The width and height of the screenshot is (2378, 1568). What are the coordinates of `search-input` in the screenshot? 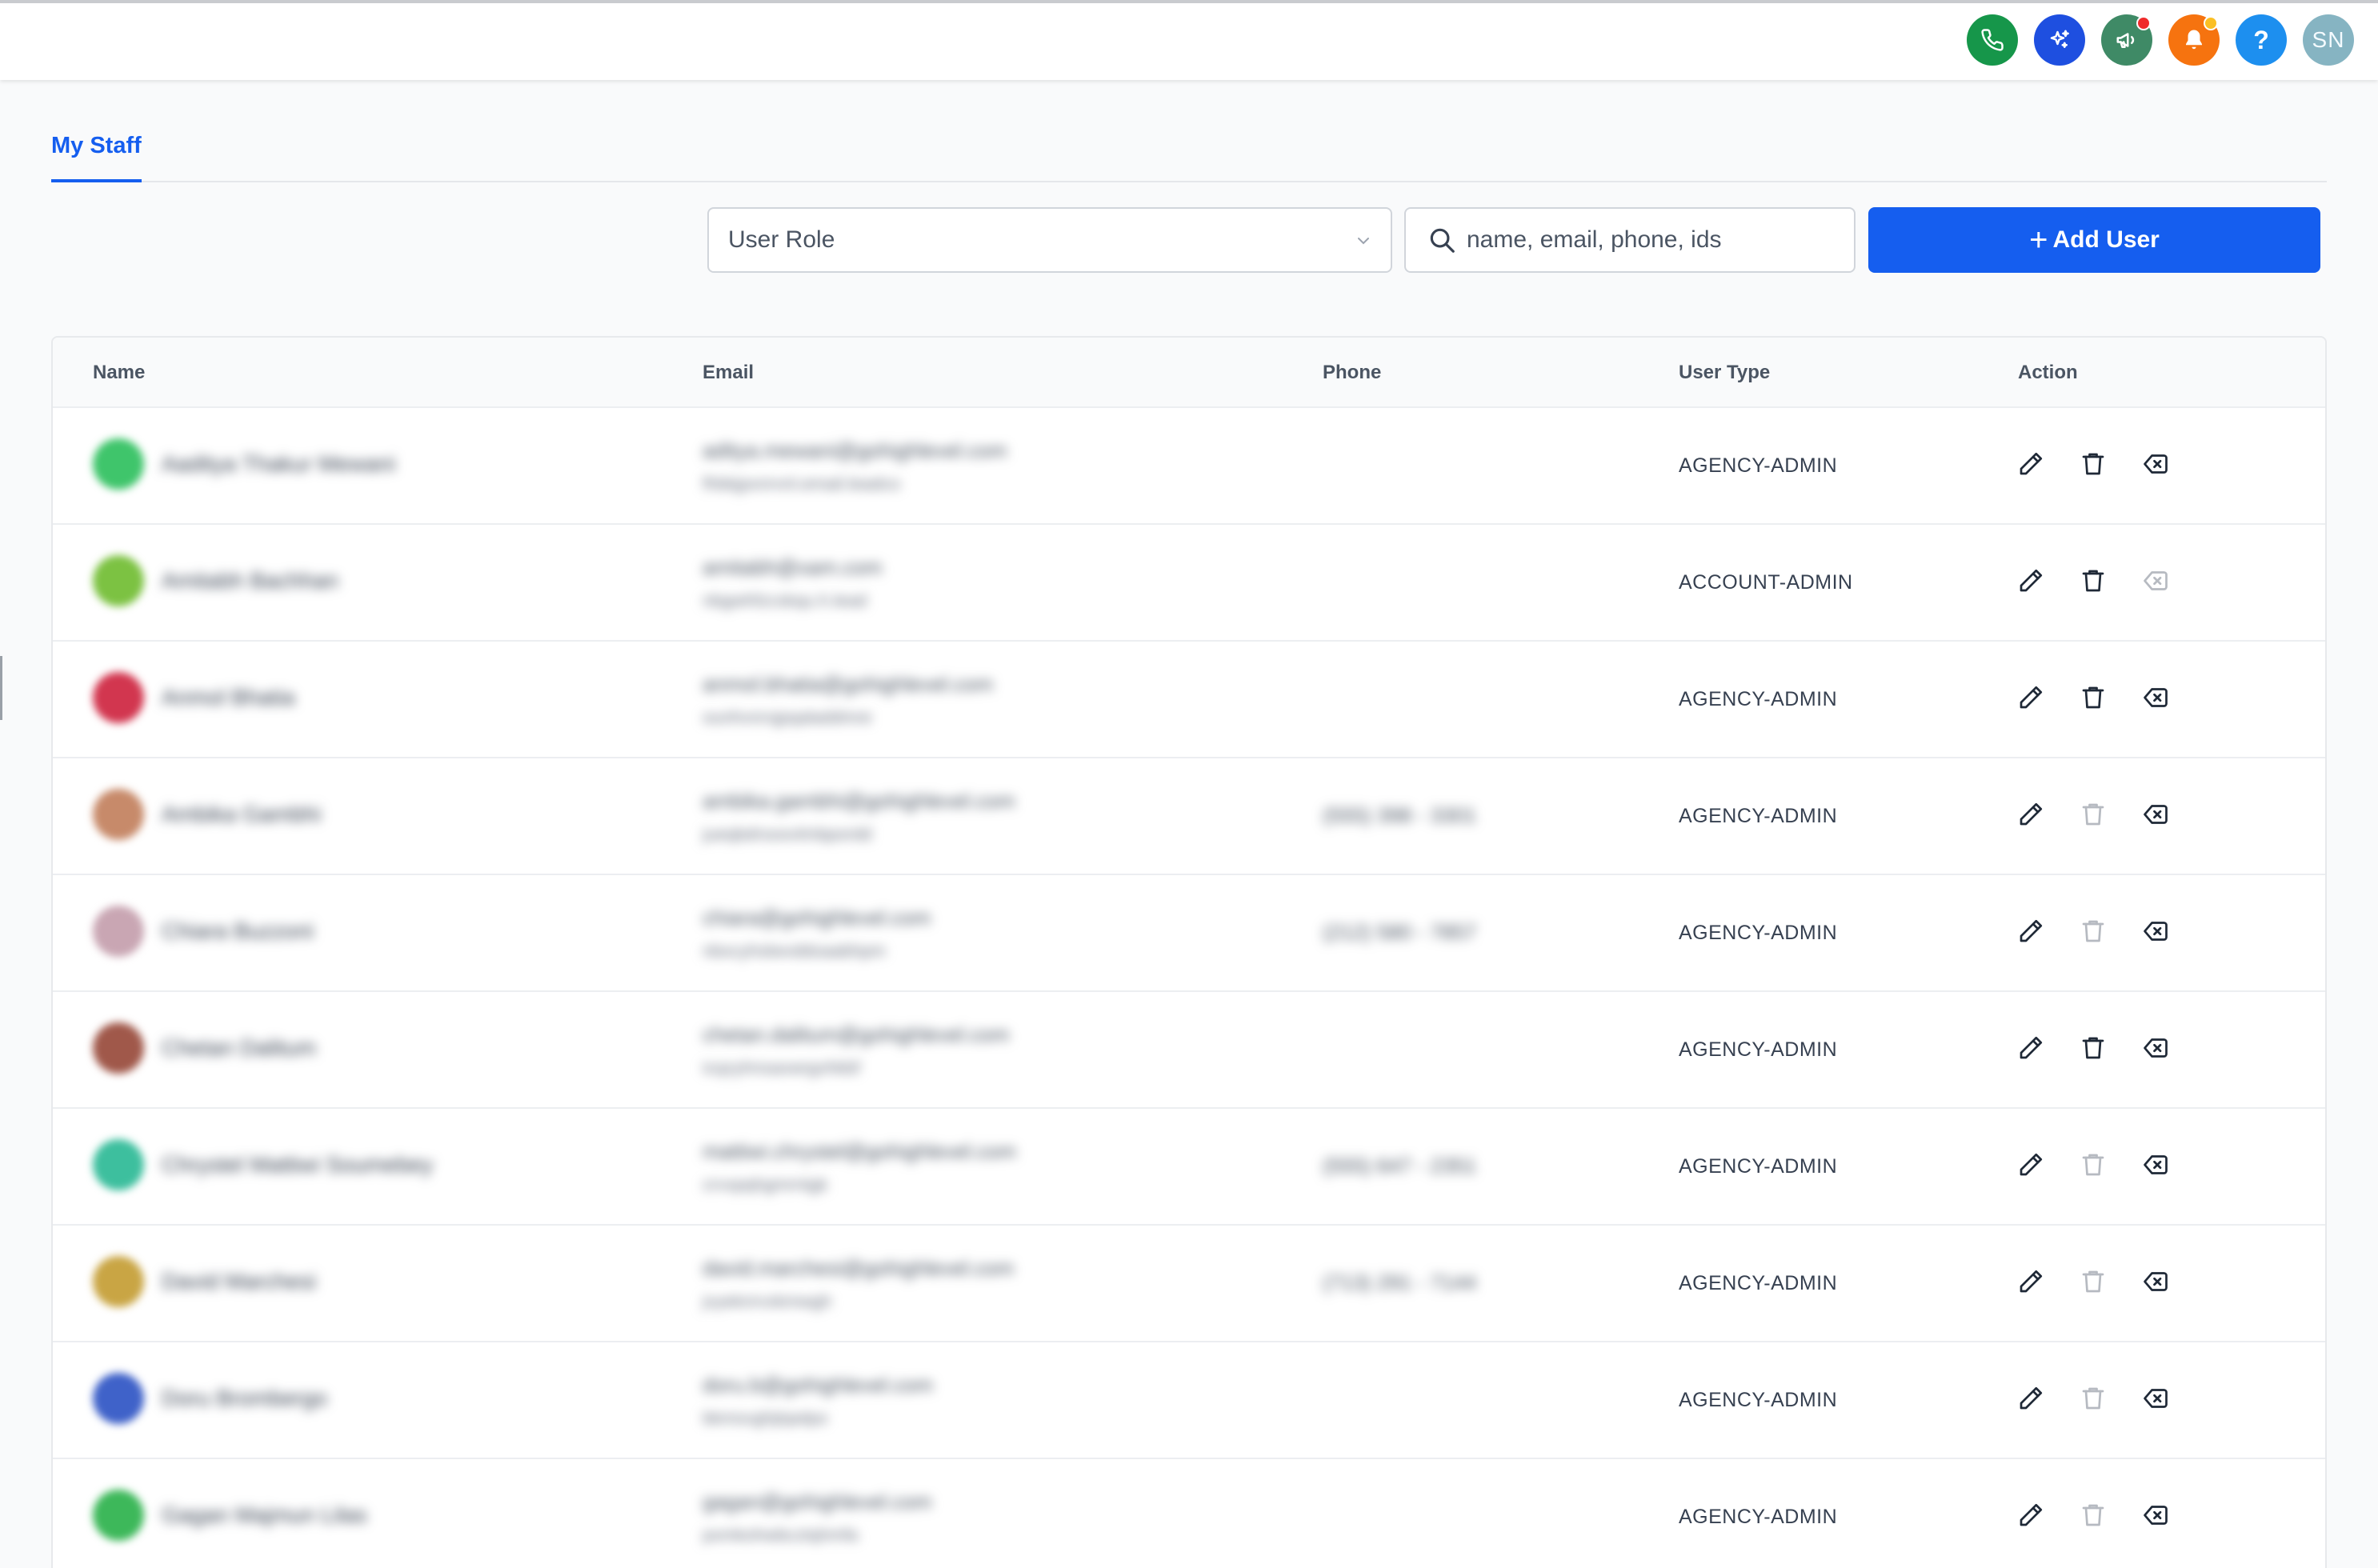 It's located at (1659, 240).